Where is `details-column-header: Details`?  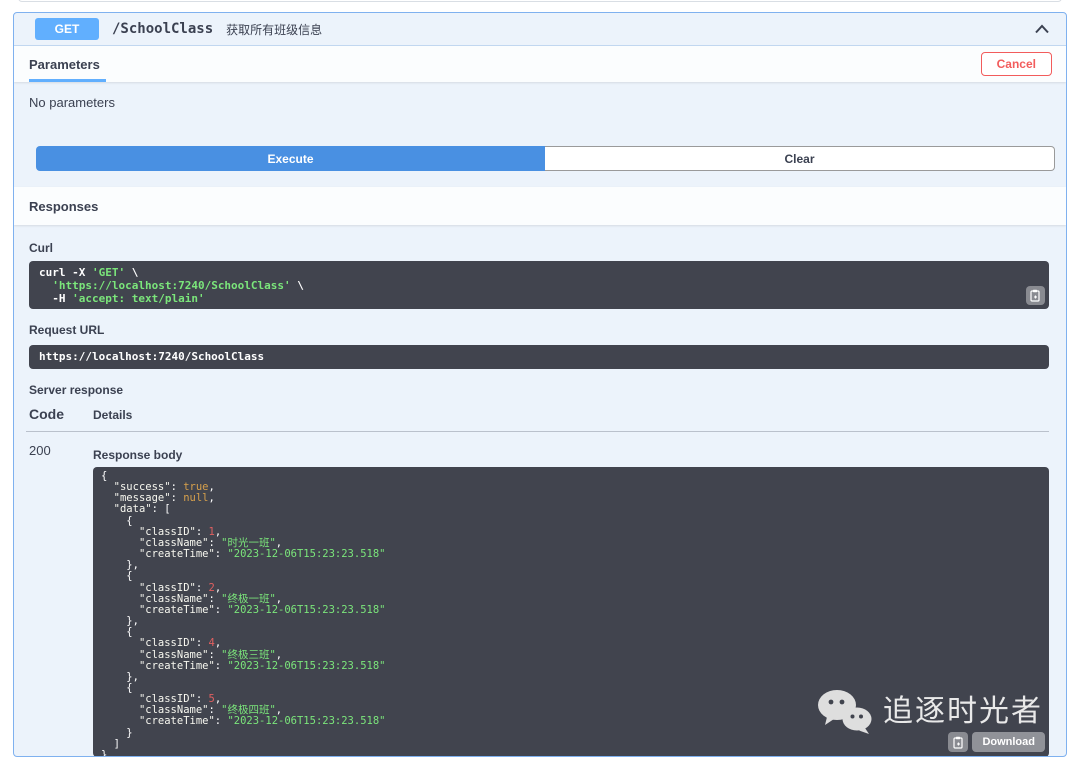 details-column-header: Details is located at coordinates (113, 415).